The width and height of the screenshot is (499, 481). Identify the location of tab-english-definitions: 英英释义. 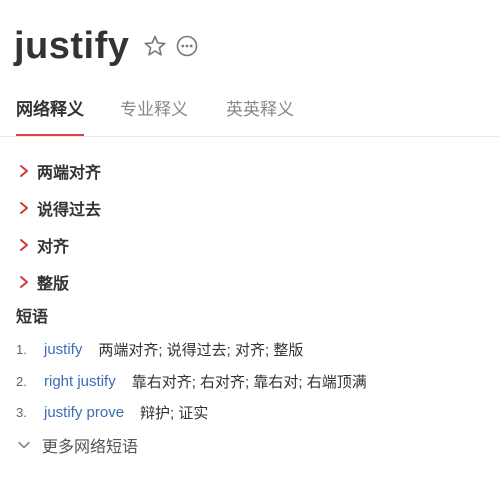
(260, 111).